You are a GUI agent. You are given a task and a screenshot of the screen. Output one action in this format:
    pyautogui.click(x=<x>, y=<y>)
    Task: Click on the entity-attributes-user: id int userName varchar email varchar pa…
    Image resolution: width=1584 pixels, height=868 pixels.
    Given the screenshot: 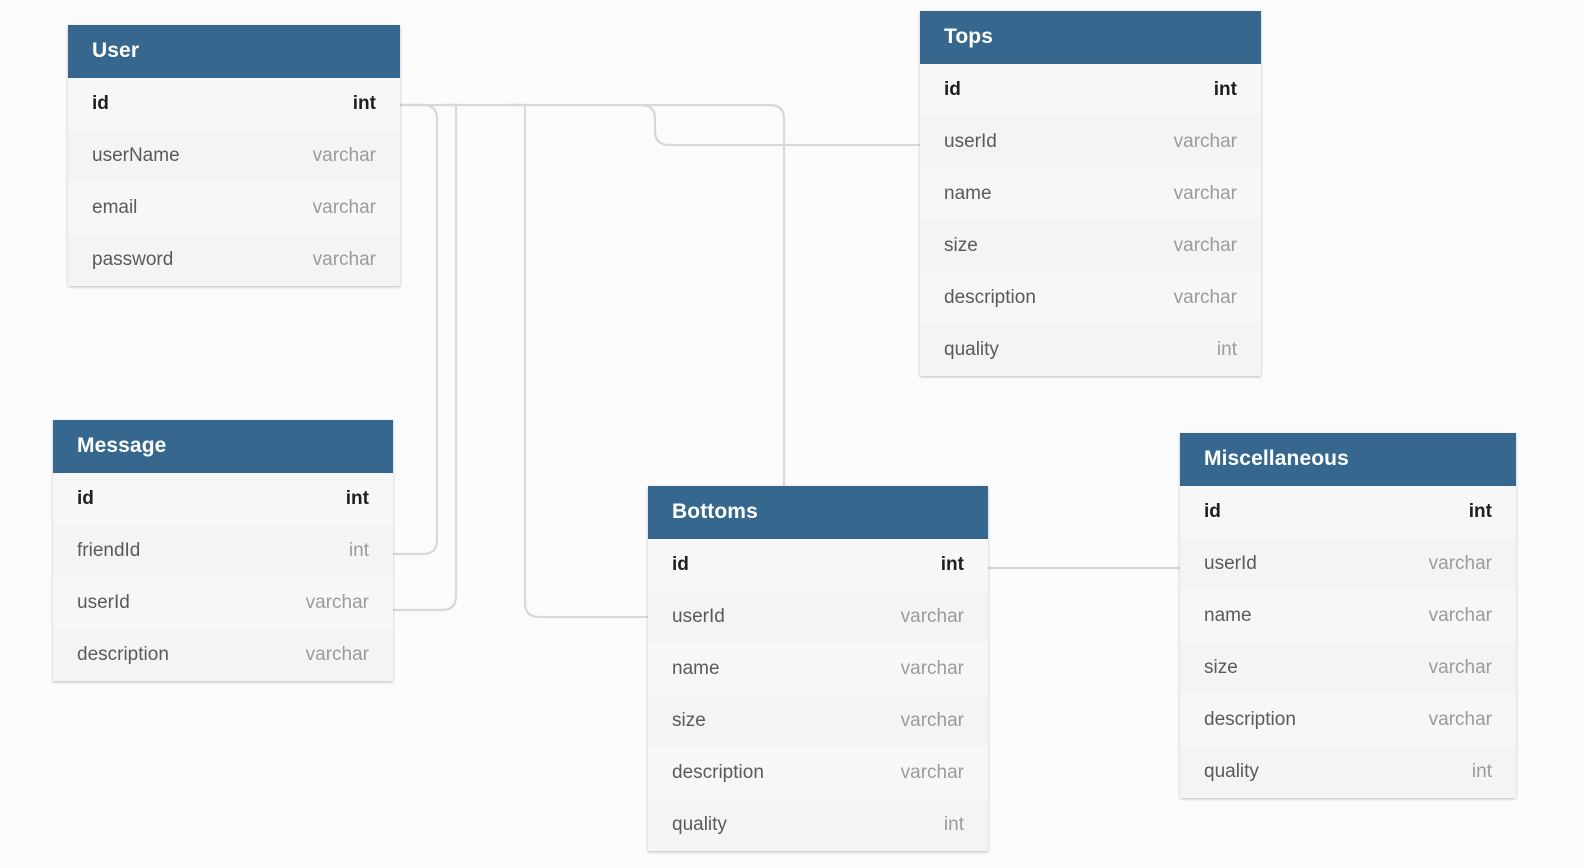 What is the action you would take?
    pyautogui.click(x=234, y=182)
    